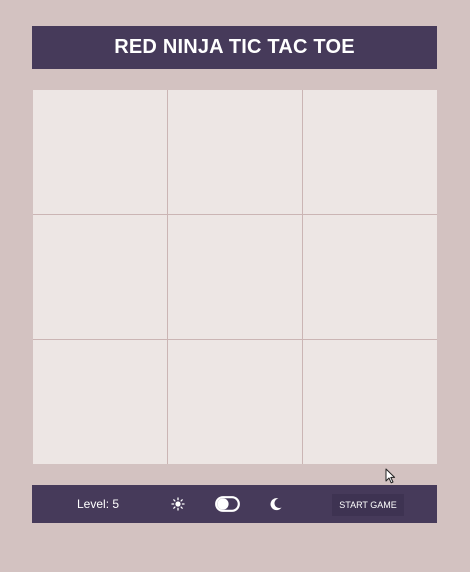 This screenshot has height=572, width=470. Describe the element at coordinates (276, 504) in the screenshot. I see `moon-icon` at that location.